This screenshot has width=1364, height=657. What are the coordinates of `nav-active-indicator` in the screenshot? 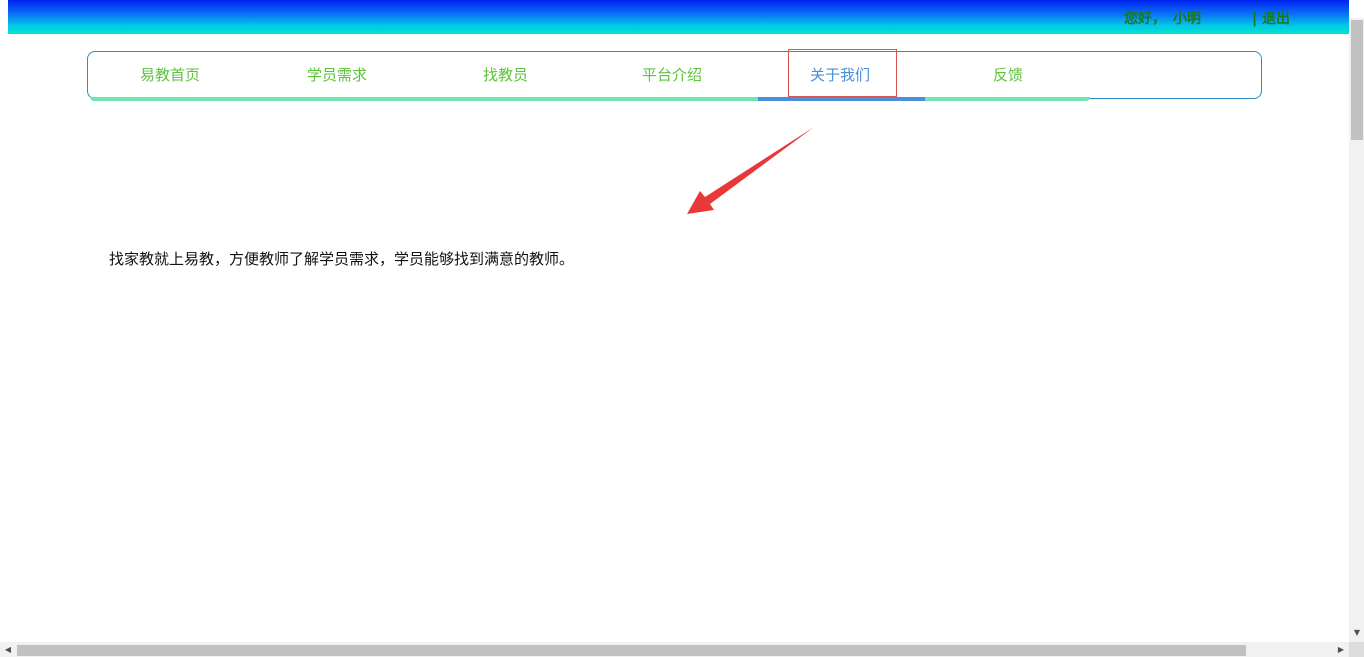 It's located at (841, 99).